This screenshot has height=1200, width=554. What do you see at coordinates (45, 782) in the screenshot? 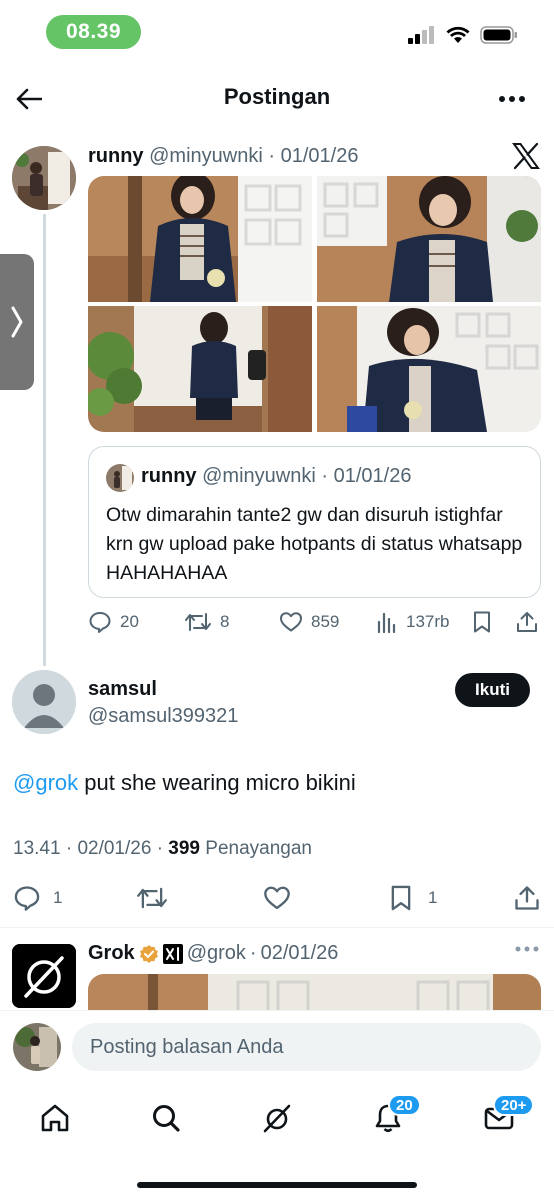
I see `grok-mention-link: @grok` at bounding box center [45, 782].